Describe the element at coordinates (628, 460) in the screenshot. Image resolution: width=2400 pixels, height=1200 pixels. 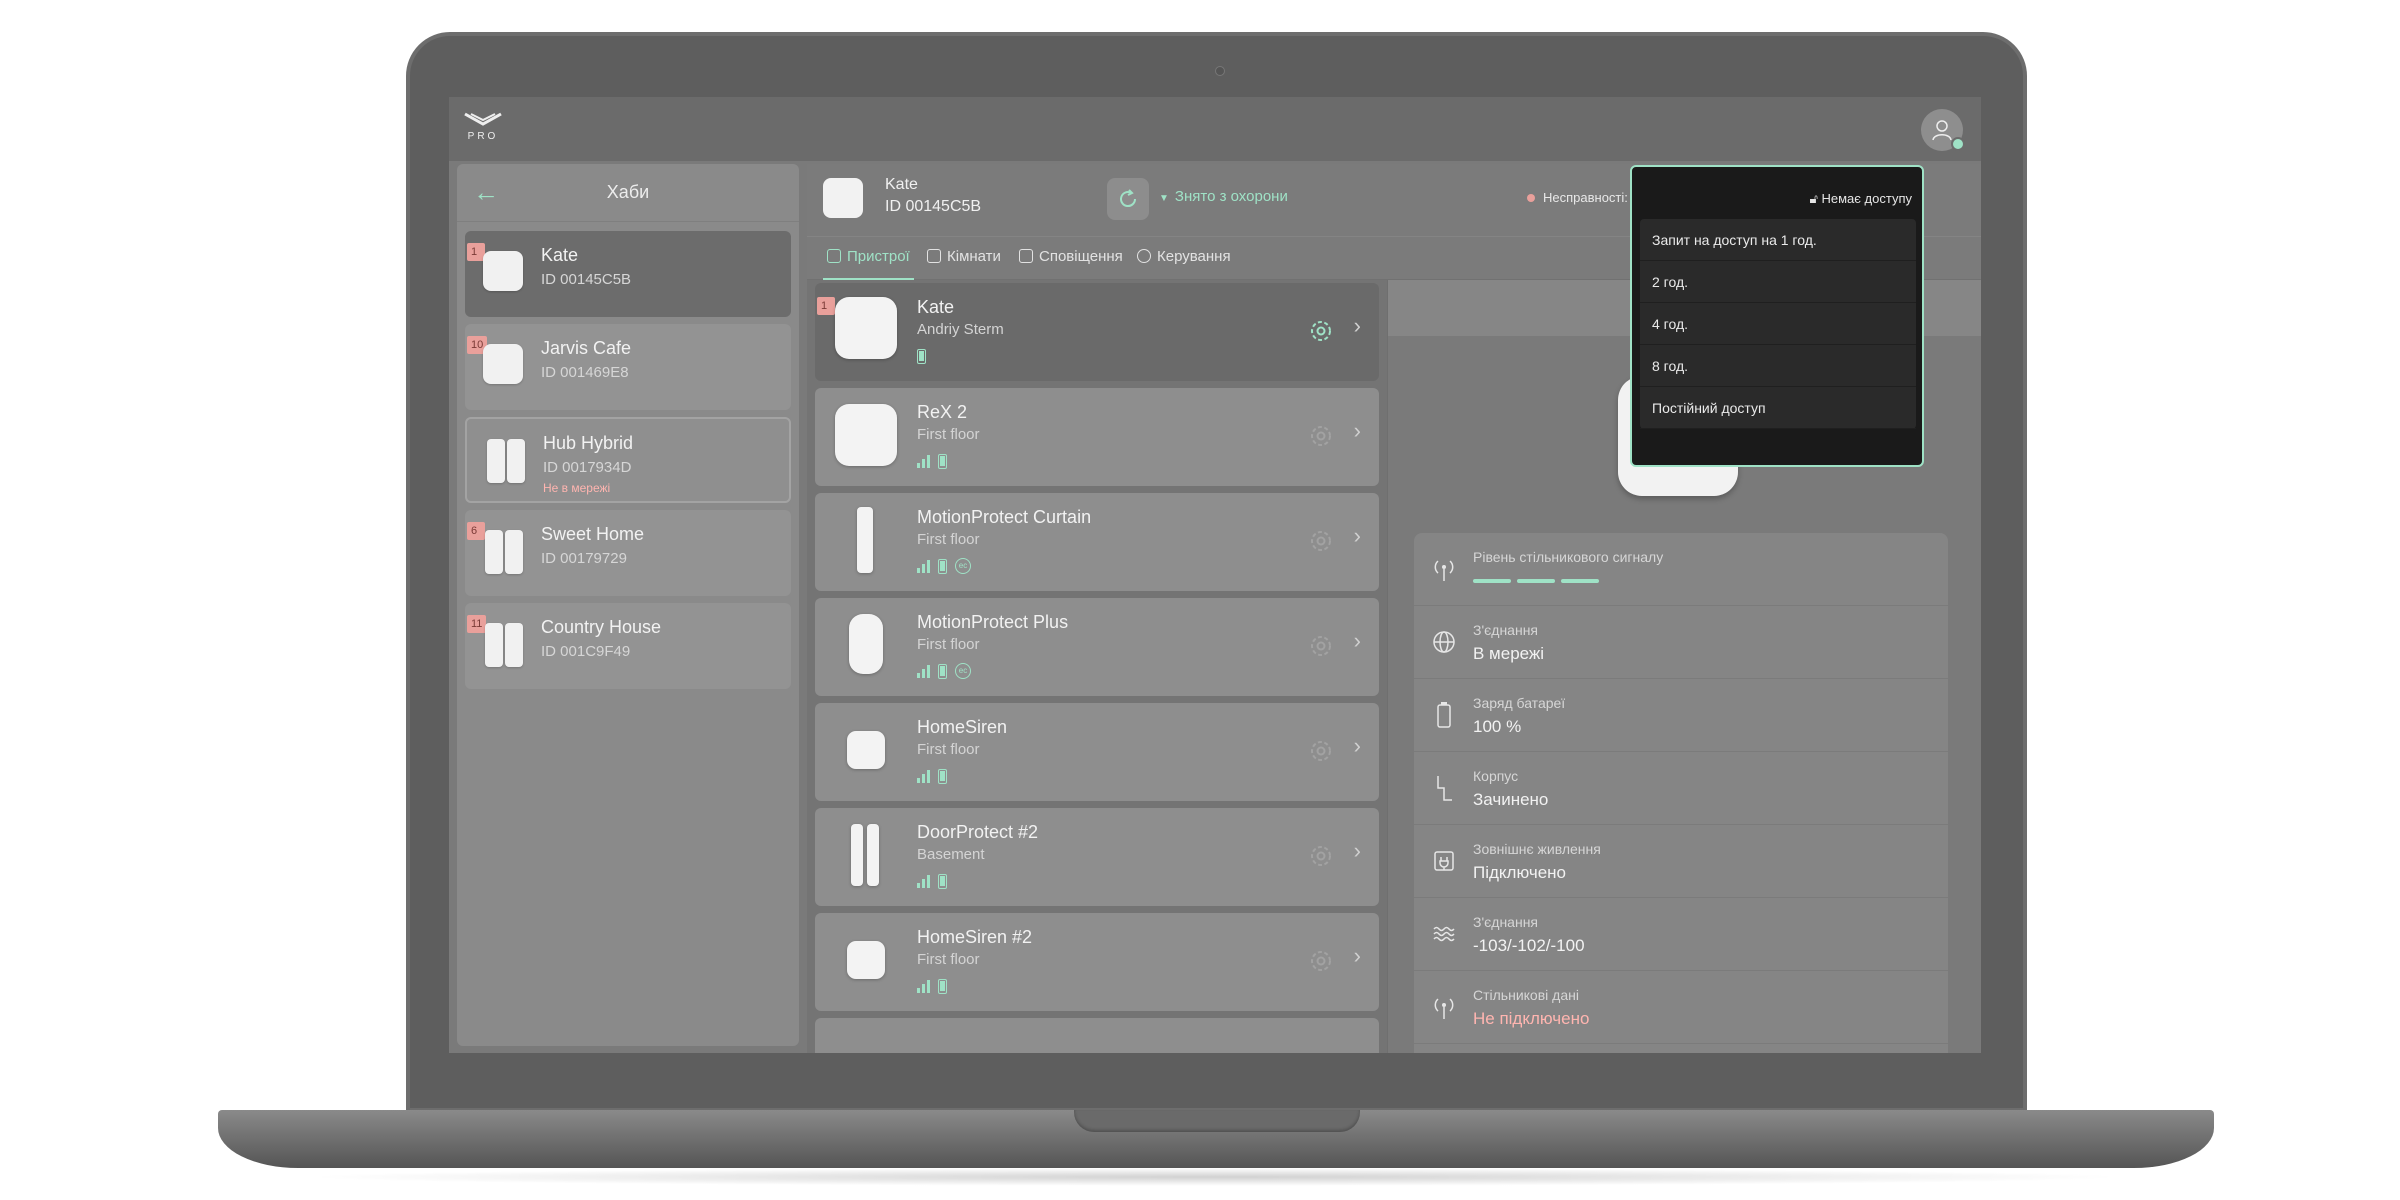
I see `hub-card-hub-hybrid: Hub Hybrid ID 0017934D Не в мережі` at that location.